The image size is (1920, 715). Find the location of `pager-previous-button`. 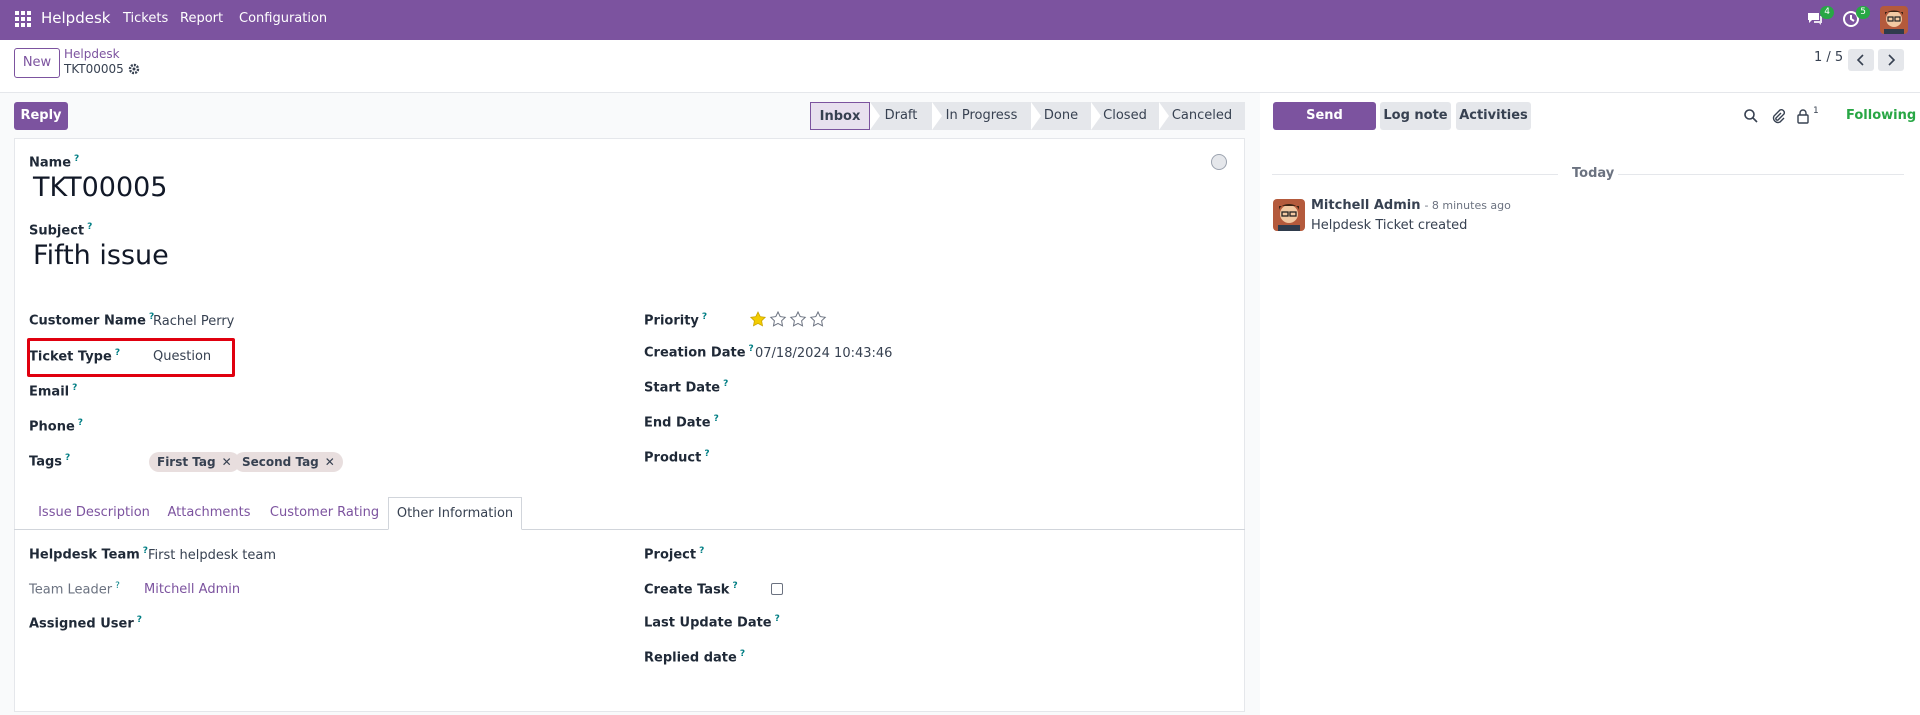

pager-previous-button is located at coordinates (1861, 60).